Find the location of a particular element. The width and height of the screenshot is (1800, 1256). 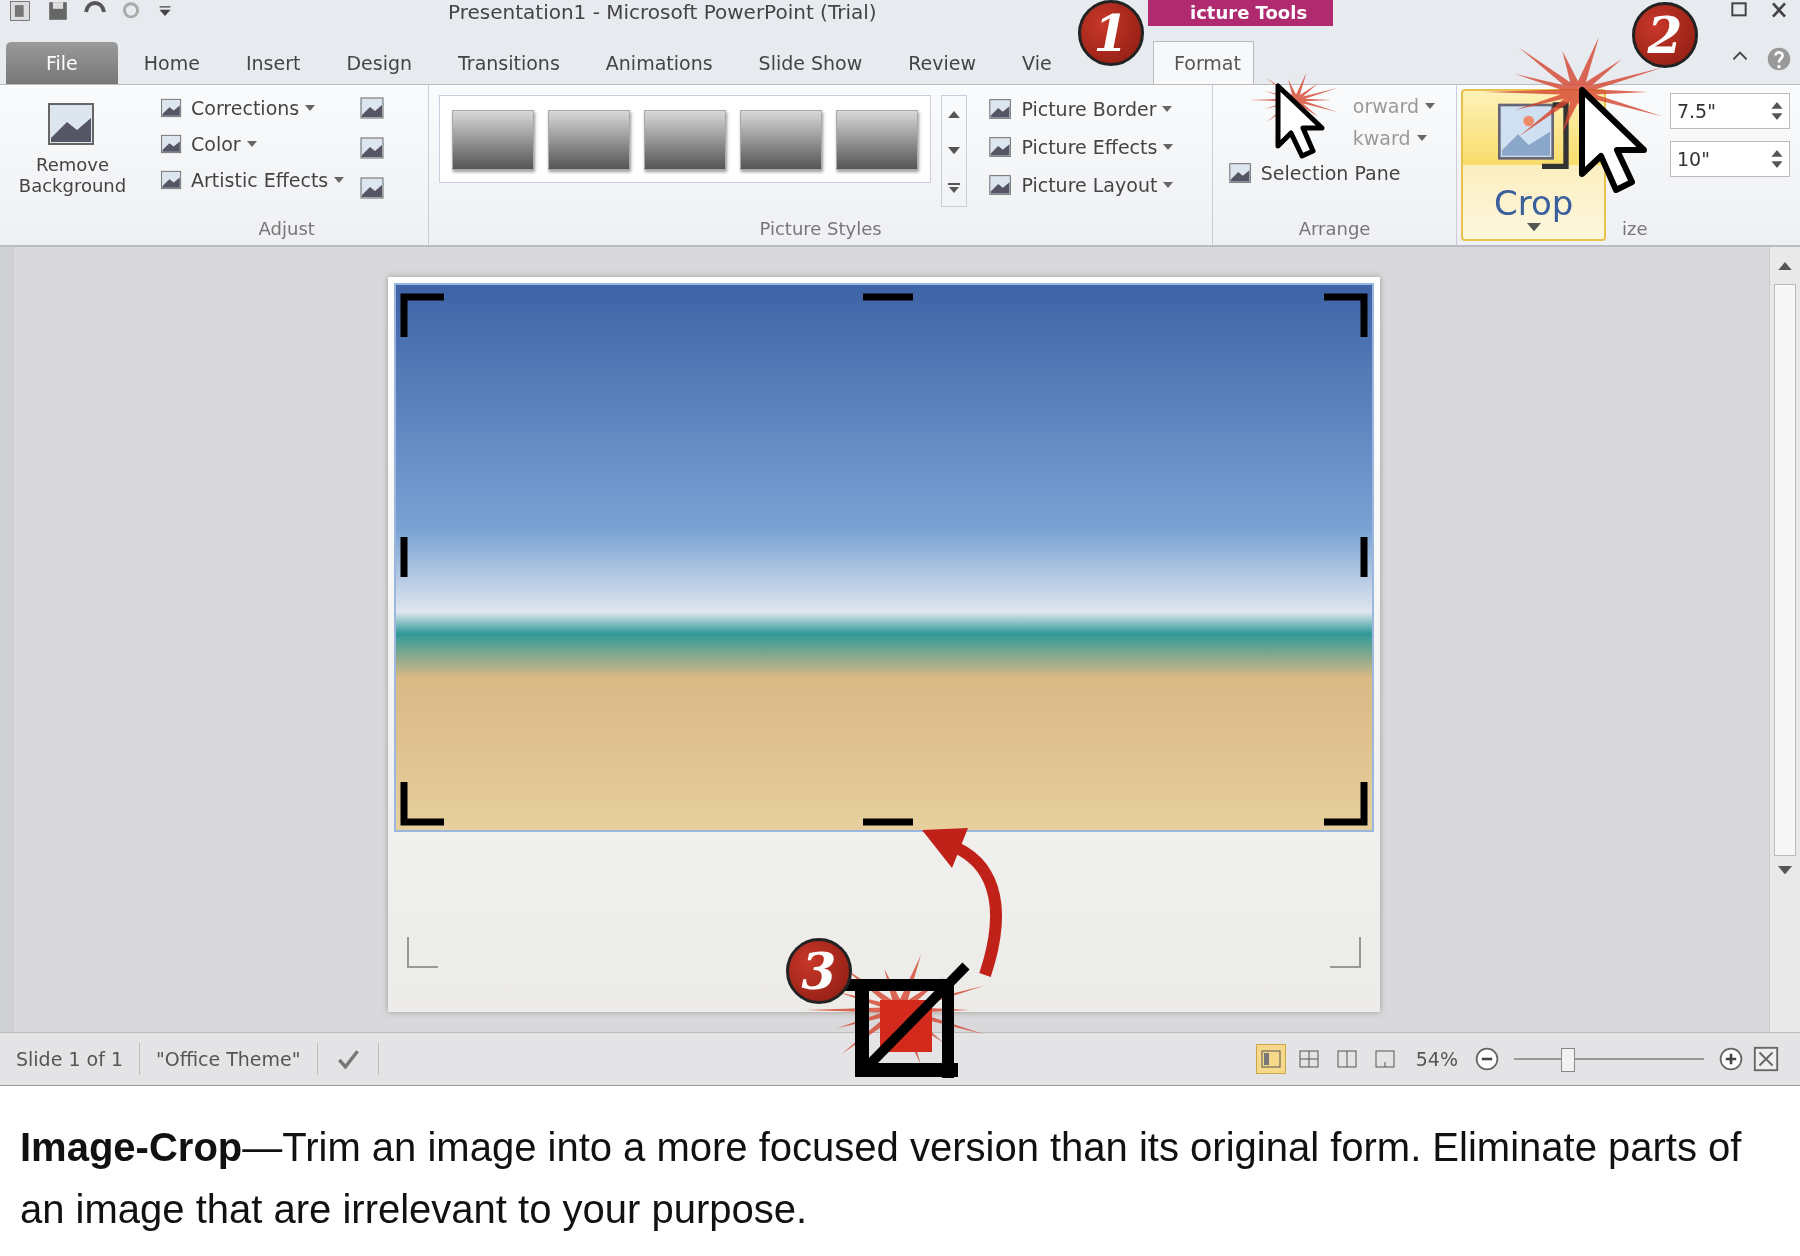

adjust-command: Artistic Effects is located at coordinates (252, 180).